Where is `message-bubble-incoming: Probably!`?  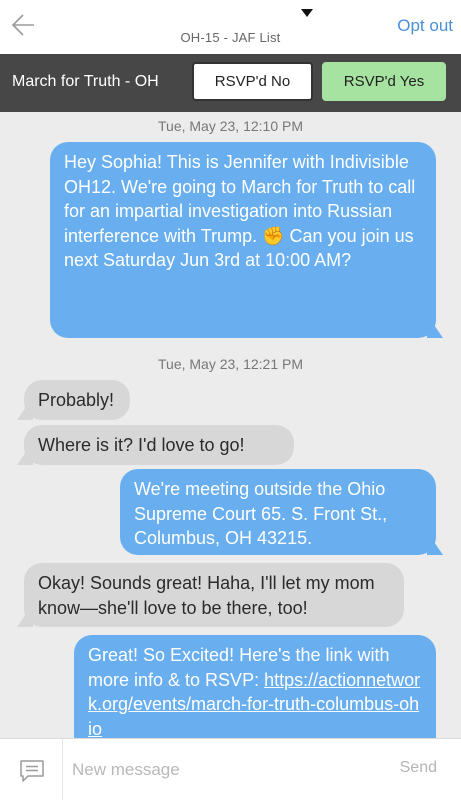
message-bubble-incoming: Probably! is located at coordinates (77, 400).